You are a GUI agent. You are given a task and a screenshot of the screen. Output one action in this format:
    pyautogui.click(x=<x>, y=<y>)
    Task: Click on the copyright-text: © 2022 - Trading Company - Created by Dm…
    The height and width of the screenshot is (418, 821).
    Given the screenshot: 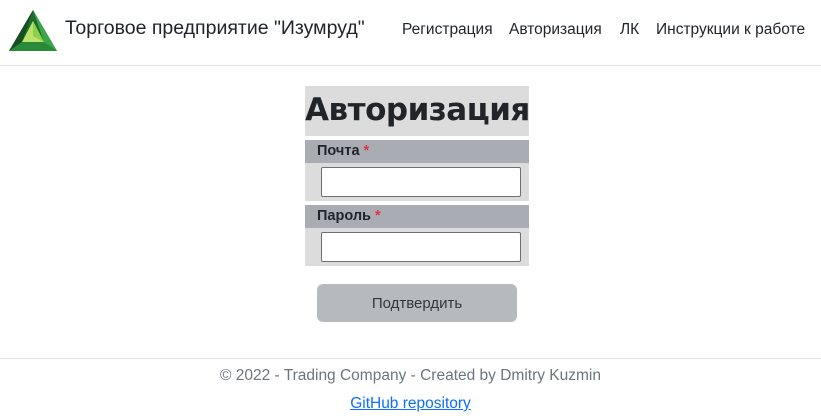 What is the action you would take?
    pyautogui.click(x=410, y=375)
    